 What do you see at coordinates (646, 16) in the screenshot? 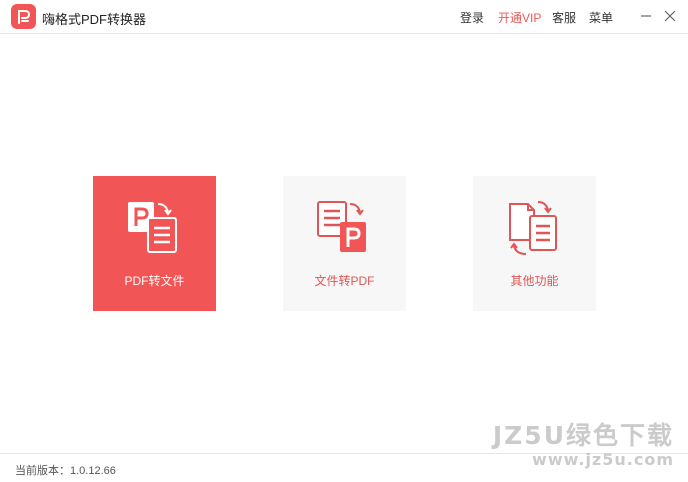
I see `minimize-icon` at bounding box center [646, 16].